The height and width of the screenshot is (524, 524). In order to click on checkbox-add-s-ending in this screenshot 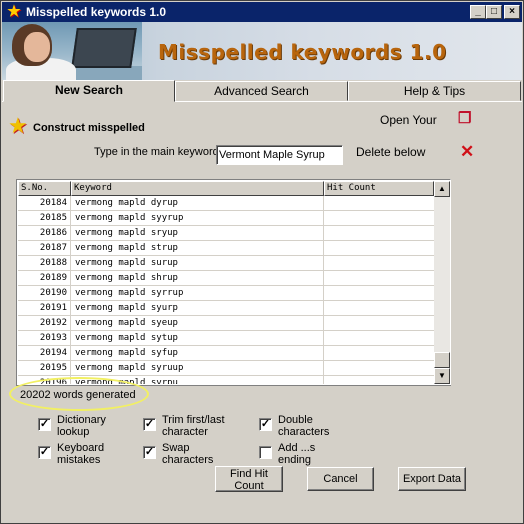, I will do `click(265, 452)`.